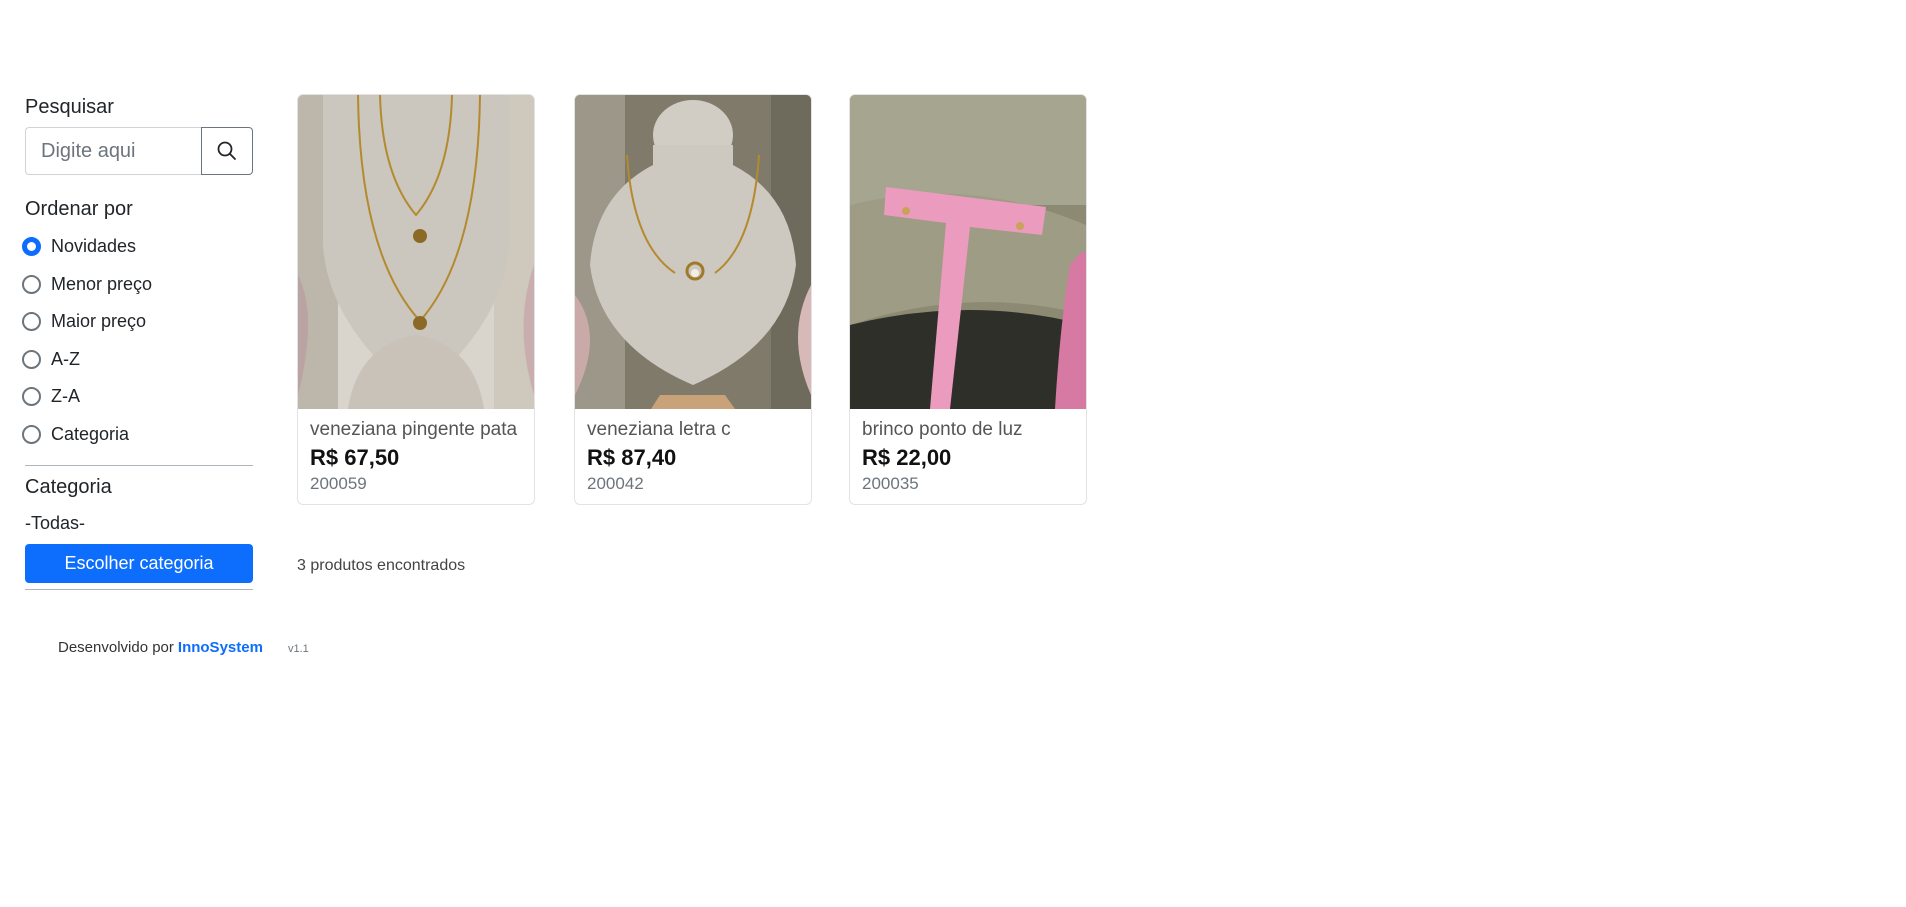 This screenshot has height=907, width=1906. Describe the element at coordinates (693, 456) in the screenshot. I see `product-info: veneziana letra c R$ 87,40 200042` at that location.